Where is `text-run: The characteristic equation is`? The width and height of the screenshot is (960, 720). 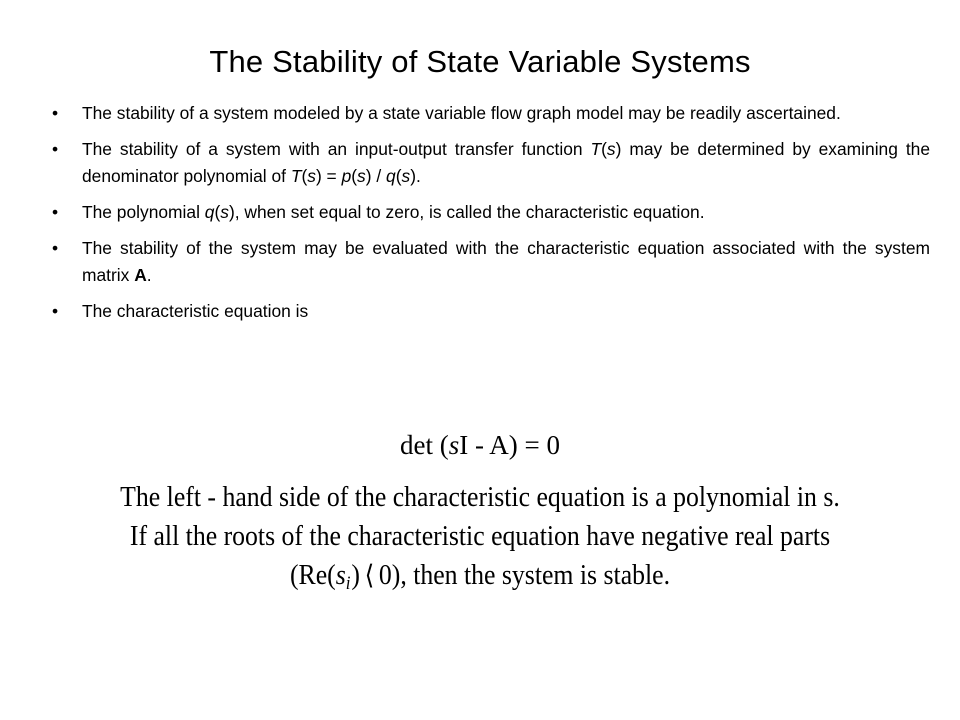
text-run: The characteristic equation is is located at coordinates (195, 311).